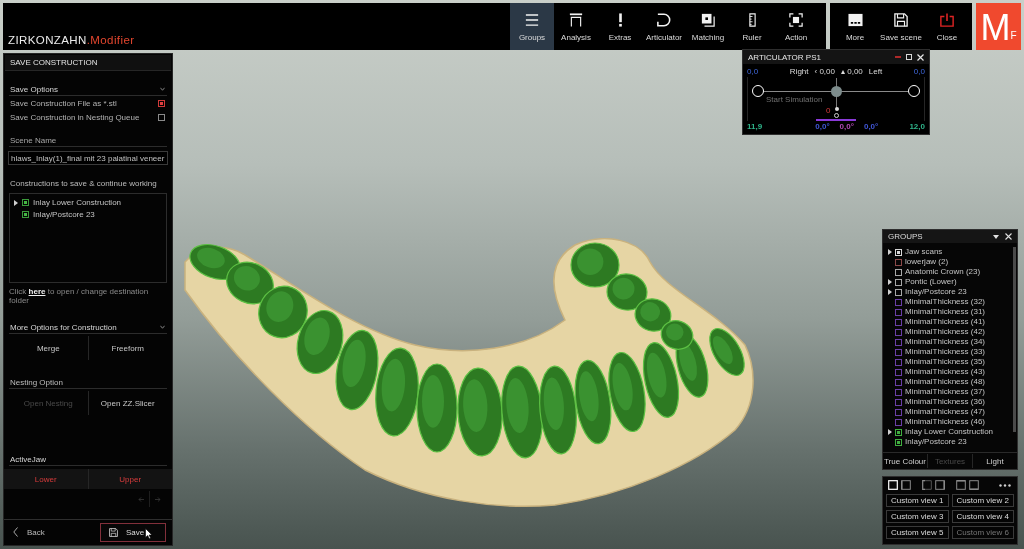 This screenshot has height=549, width=1024. Describe the element at coordinates (752, 20) in the screenshot. I see `ruler-icon` at that location.